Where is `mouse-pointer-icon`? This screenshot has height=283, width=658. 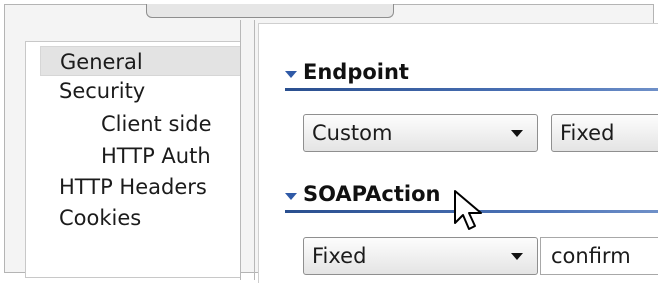
mouse-pointer-icon is located at coordinates (468, 210).